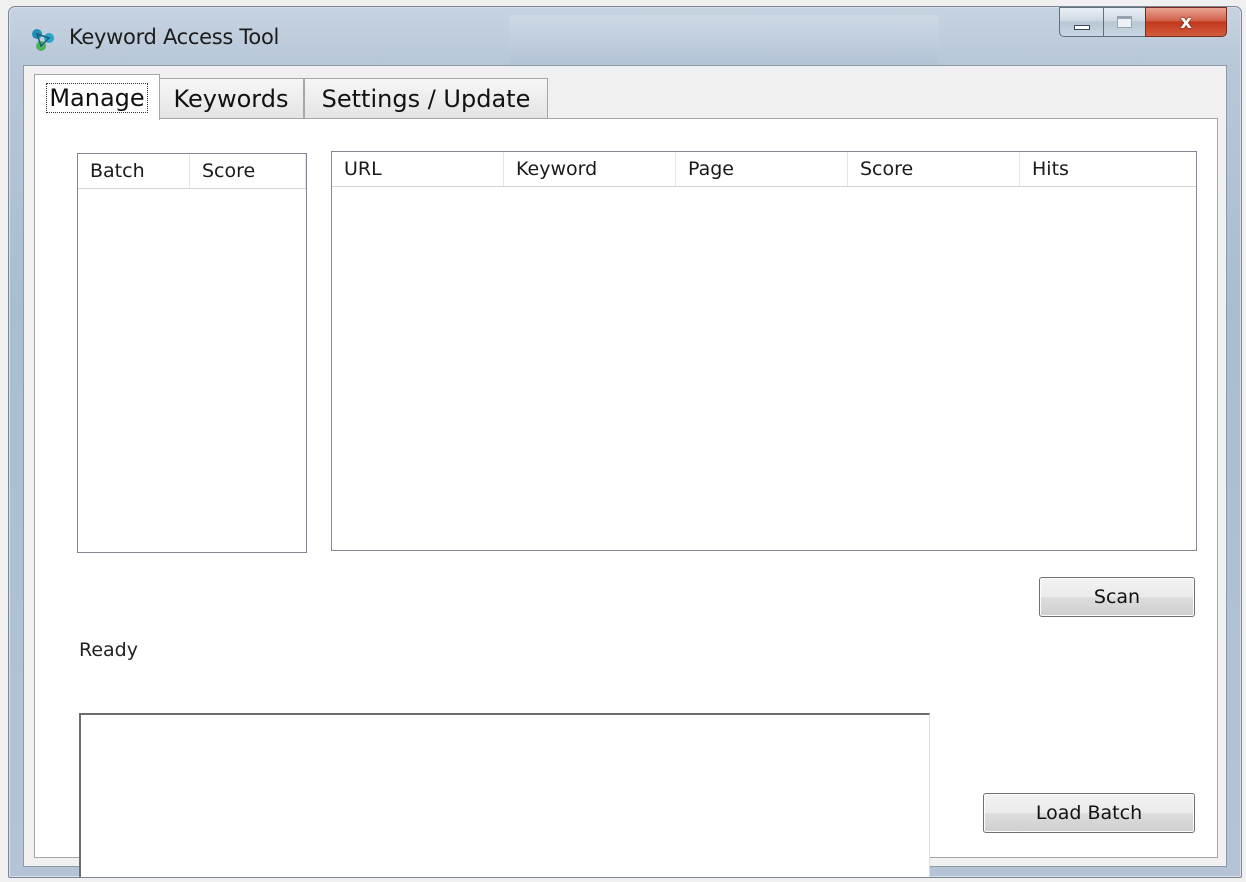  Describe the element at coordinates (1081, 22) in the screenshot. I see `minimize-button` at that location.